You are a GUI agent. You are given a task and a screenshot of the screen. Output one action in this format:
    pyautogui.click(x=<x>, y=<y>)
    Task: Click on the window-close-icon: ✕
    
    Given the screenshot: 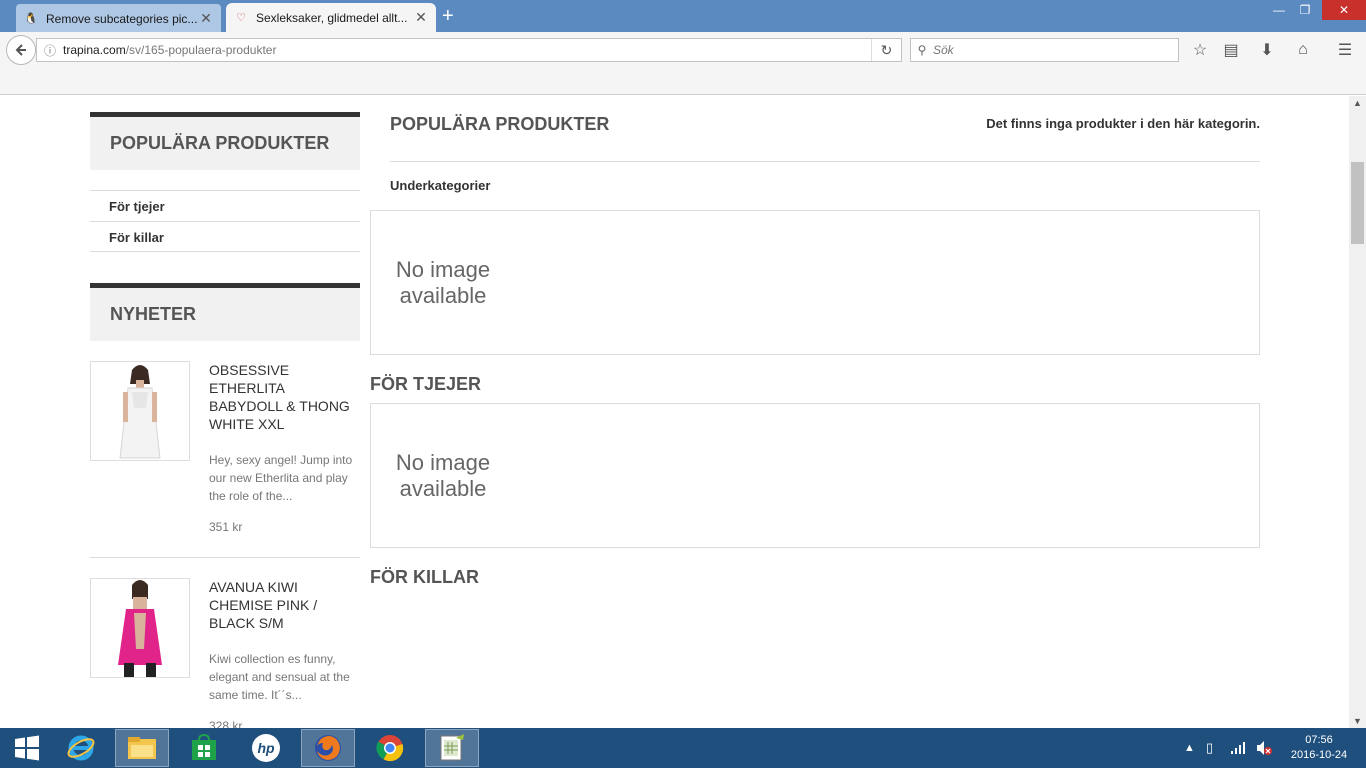 What is the action you would take?
    pyautogui.click(x=1344, y=10)
    